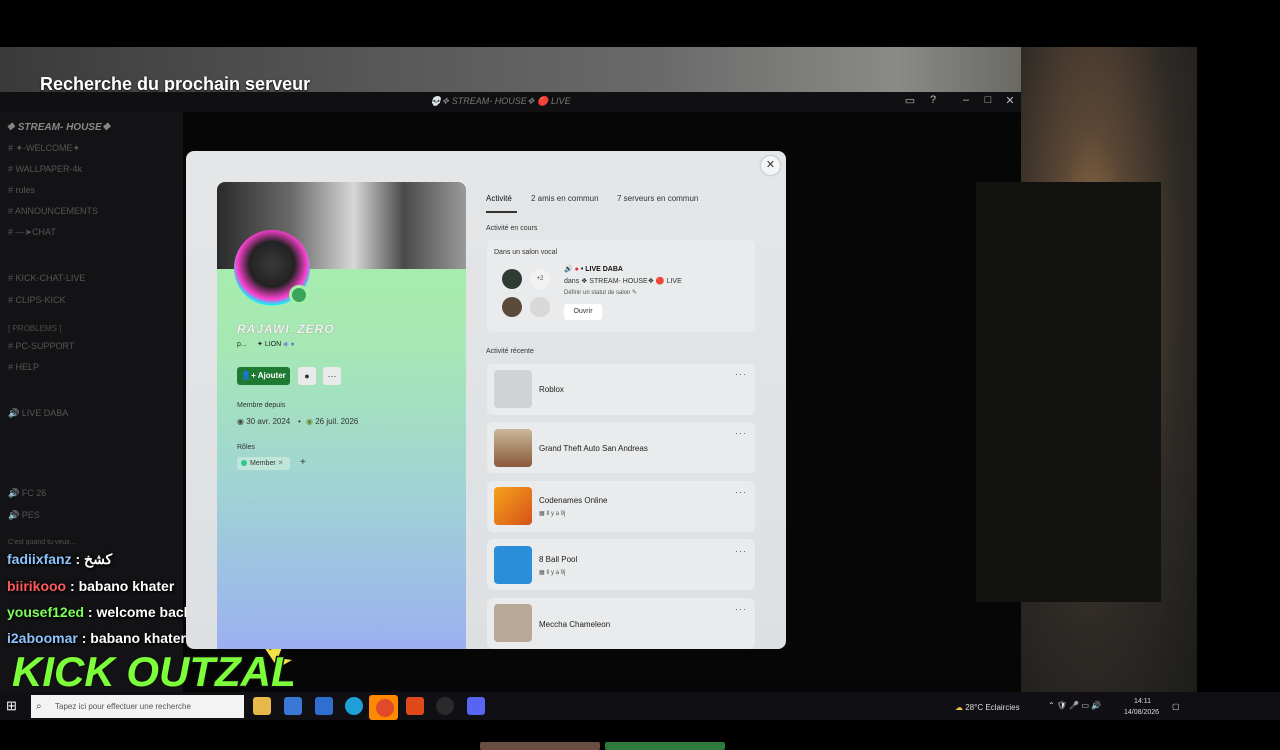  Describe the element at coordinates (34, 328) in the screenshot. I see `category-header: [ PROBLEMS ]` at that location.